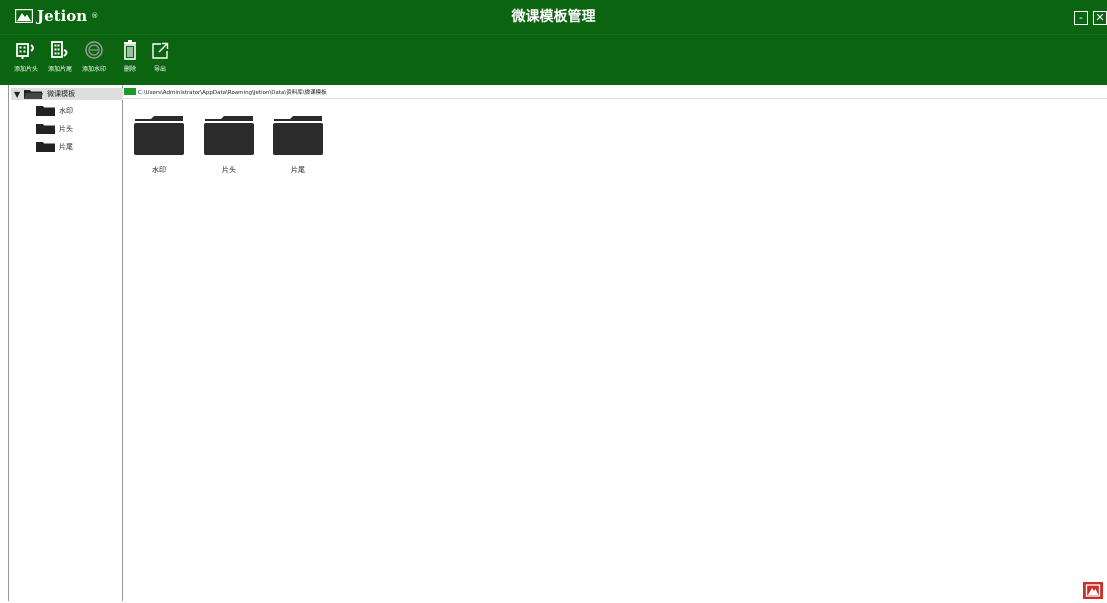 The image size is (1107, 603). I want to click on delete-button: 删除, so click(130, 56).